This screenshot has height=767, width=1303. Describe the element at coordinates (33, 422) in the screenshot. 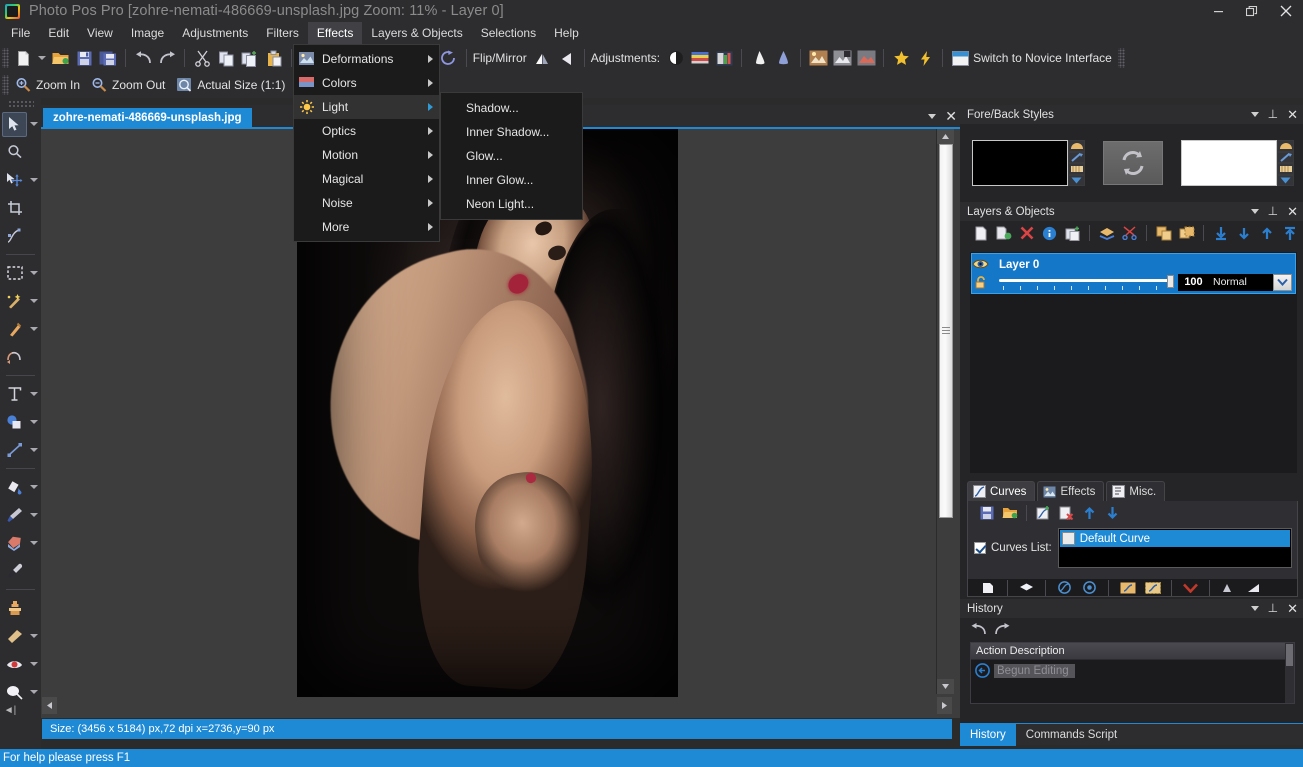

I see `shape-tool-dropdown-icon` at that location.